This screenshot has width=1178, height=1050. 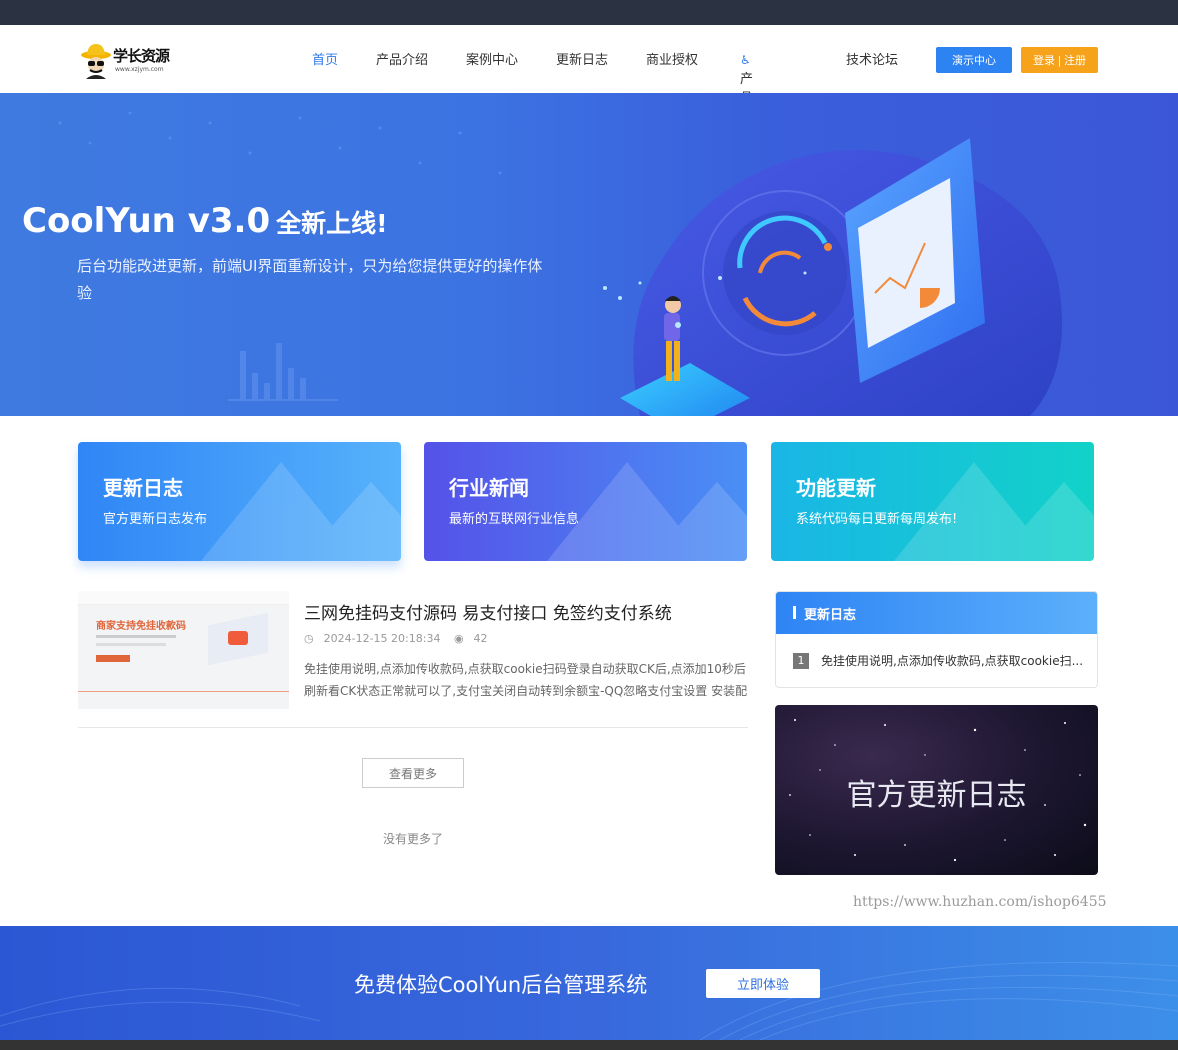 I want to click on eye-icon: ◉, so click(x=458, y=638).